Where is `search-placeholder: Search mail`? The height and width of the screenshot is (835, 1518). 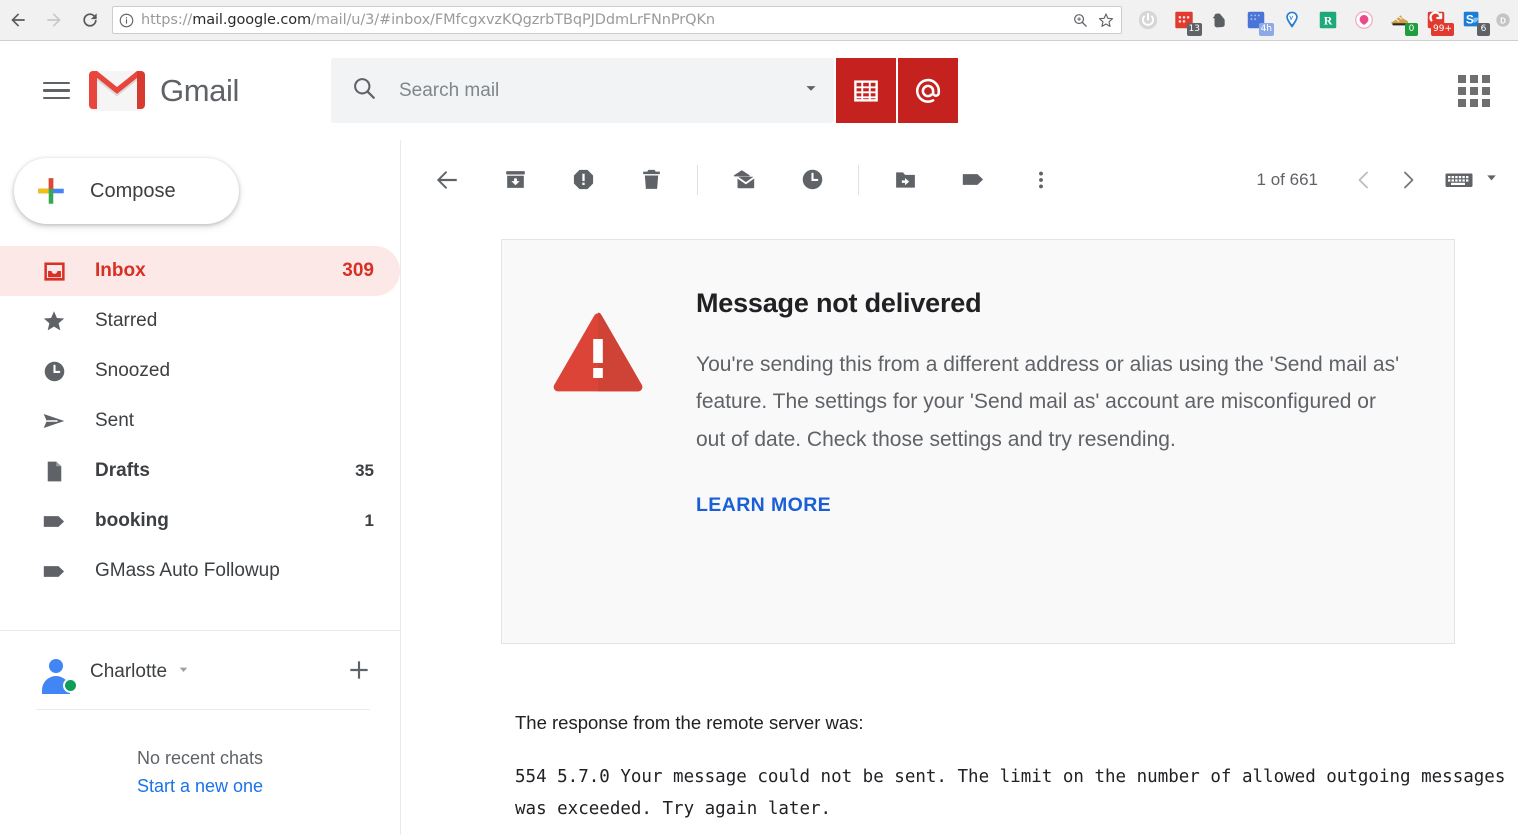
search-placeholder: Search mail is located at coordinates (449, 90).